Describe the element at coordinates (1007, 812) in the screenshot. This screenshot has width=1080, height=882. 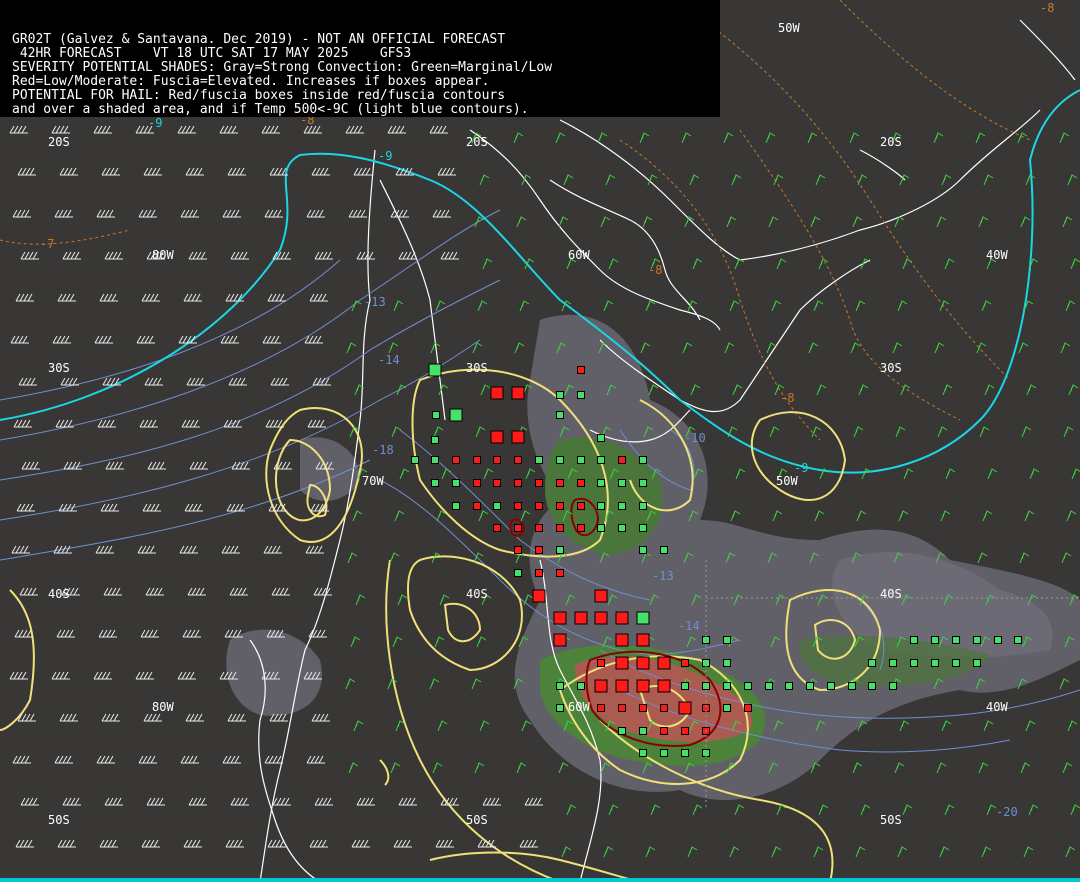
I see `contour-label-blue-g: -20` at that location.